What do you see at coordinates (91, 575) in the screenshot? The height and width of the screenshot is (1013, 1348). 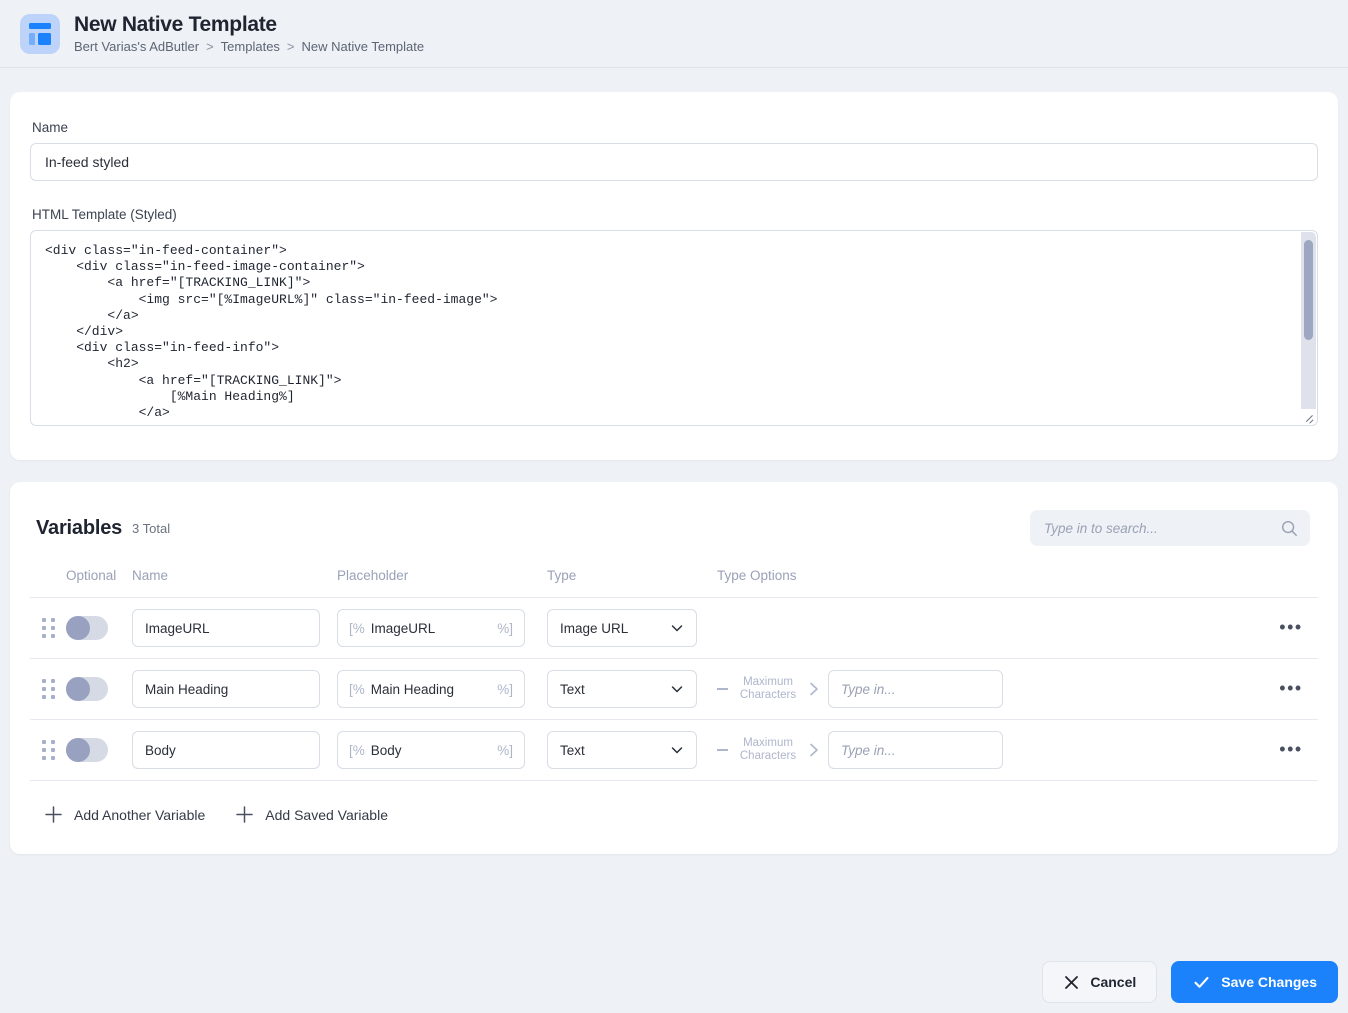 I see `col-header-optional: Optional` at bounding box center [91, 575].